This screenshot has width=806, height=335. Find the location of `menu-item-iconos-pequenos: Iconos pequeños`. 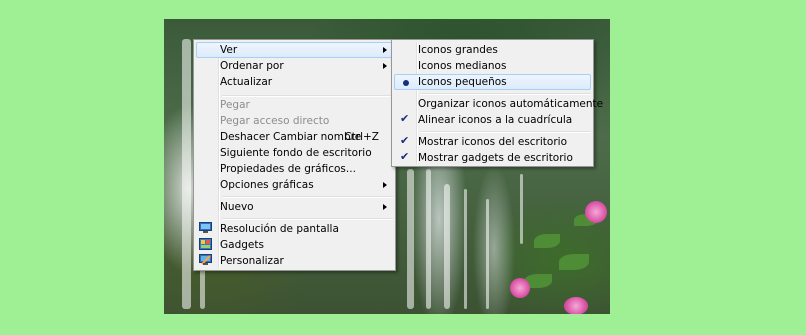

menu-item-iconos-pequenos: Iconos pequeños is located at coordinates (492, 82).